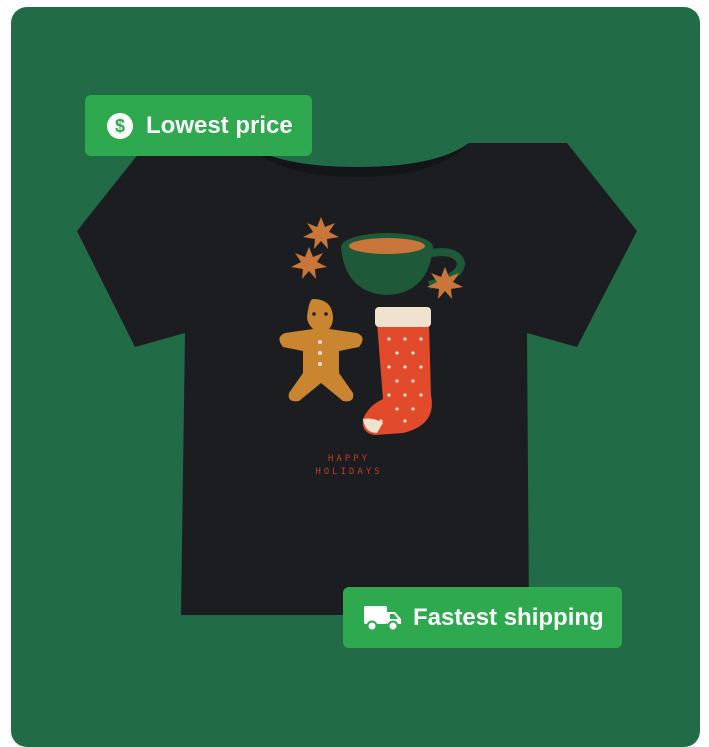 This screenshot has height=747, width=709. I want to click on shirt-print-line-2: HOLIDAYS, so click(348, 472).